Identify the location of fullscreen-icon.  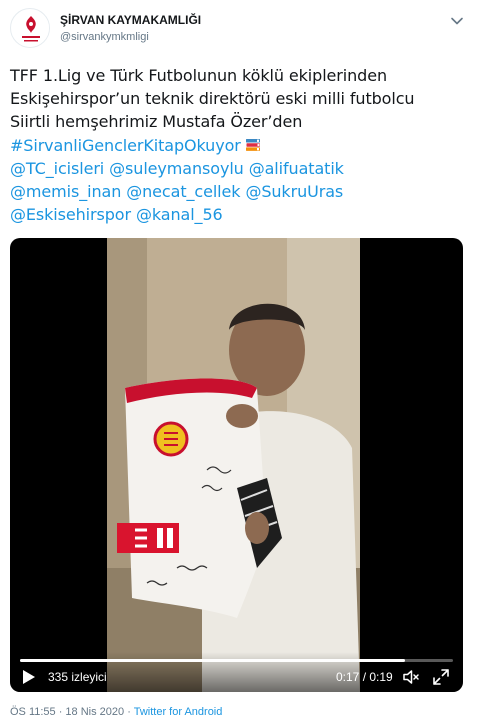
(441, 677).